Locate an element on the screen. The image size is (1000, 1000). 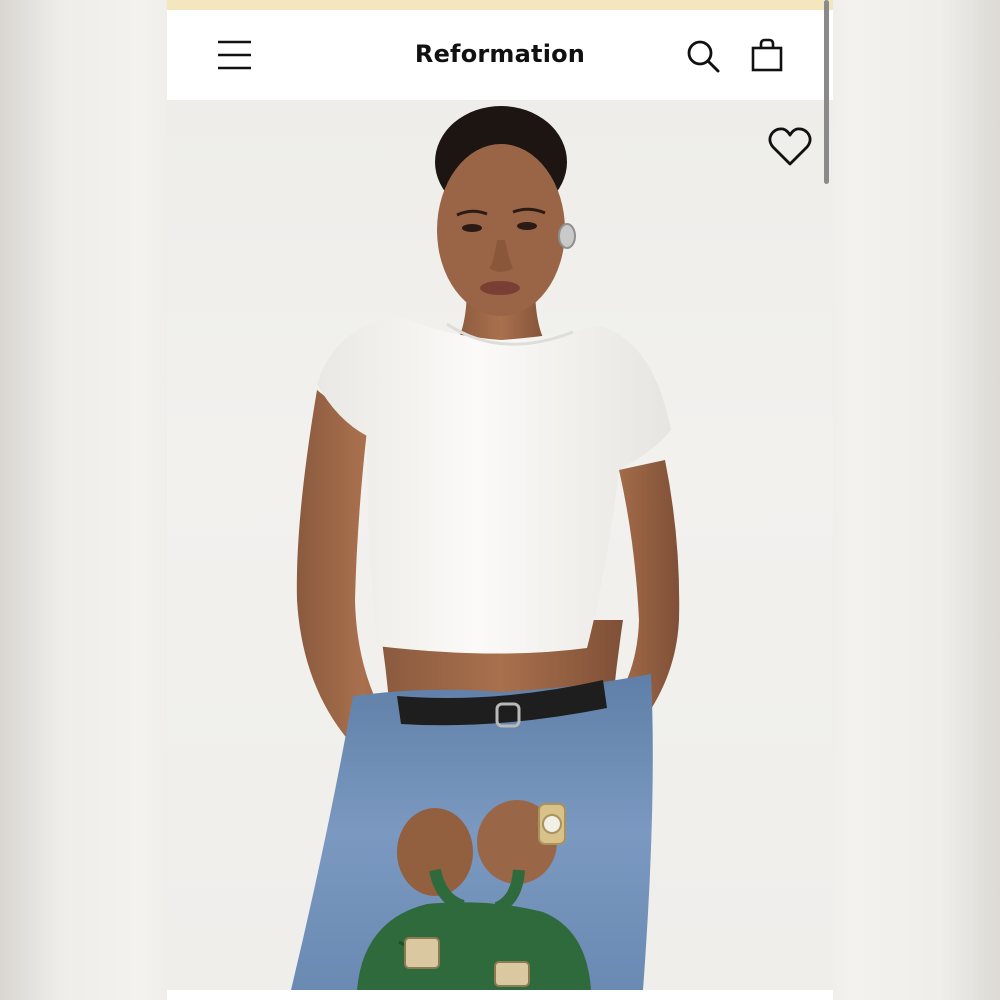
promo-banner-strip is located at coordinates (500, 5).